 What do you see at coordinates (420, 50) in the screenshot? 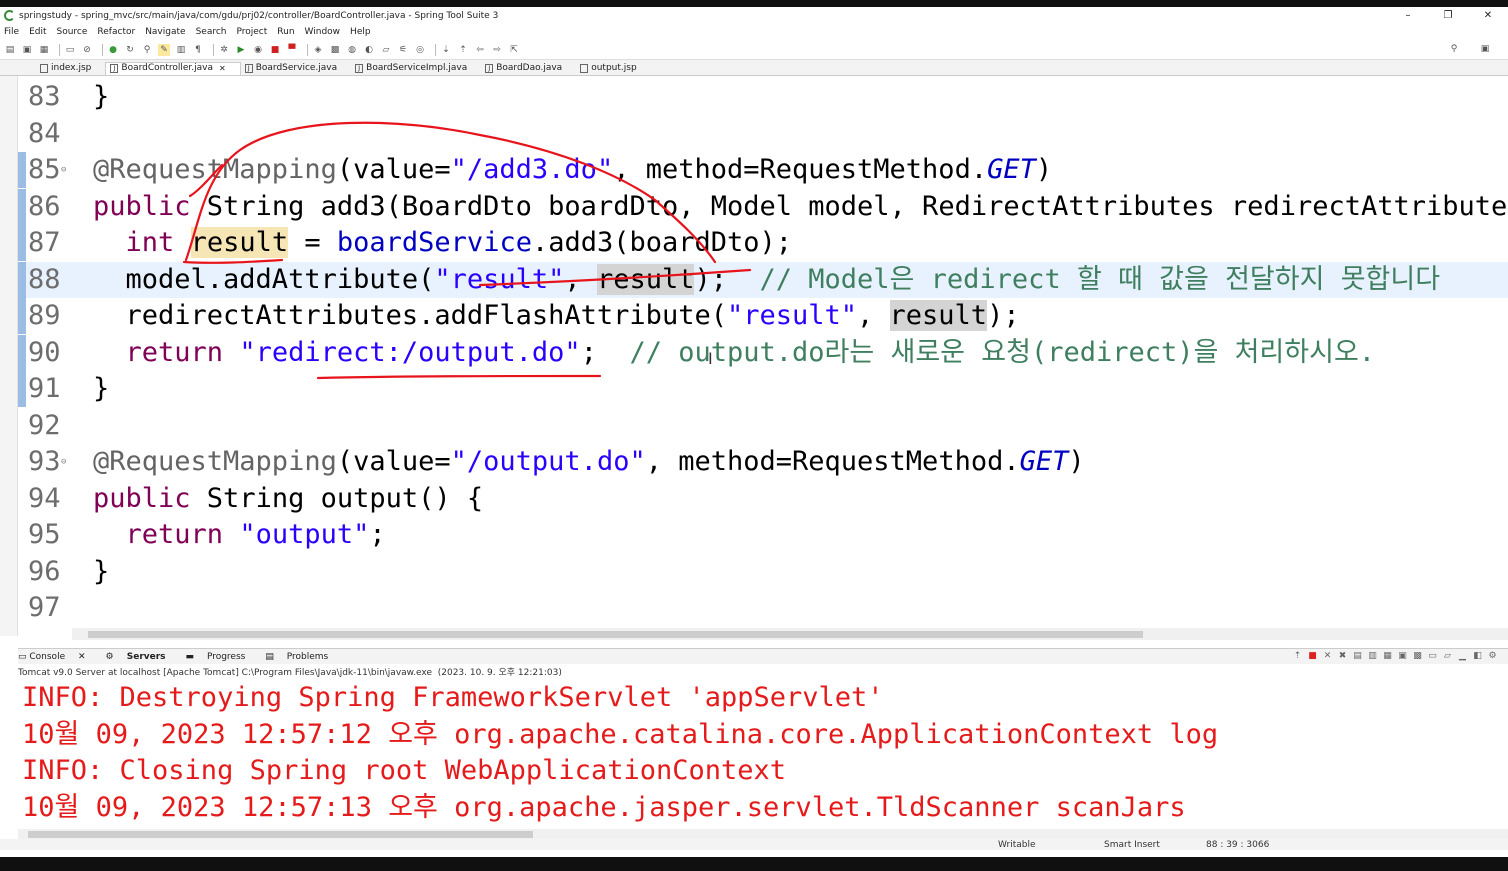
I see `globe-icon: ◎` at bounding box center [420, 50].